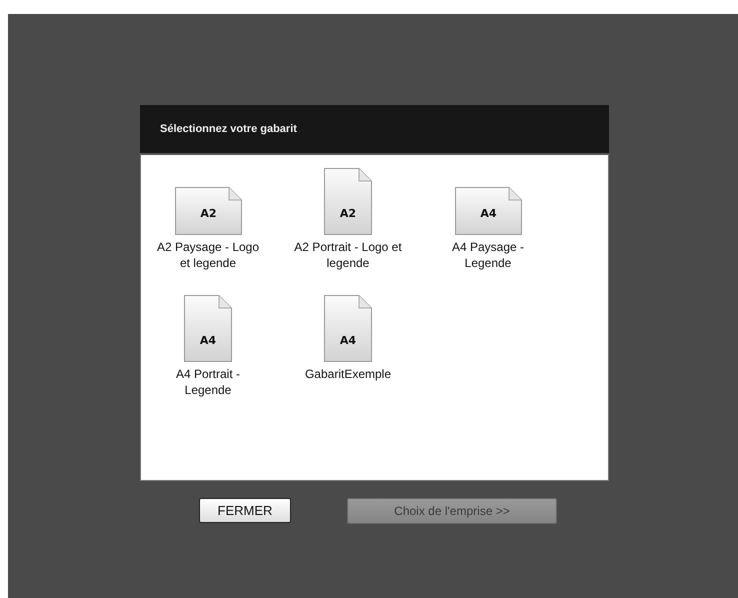 The height and width of the screenshot is (598, 738). What do you see at coordinates (208, 255) in the screenshot?
I see `template-label: A2 Paysage - Logo et legende` at bounding box center [208, 255].